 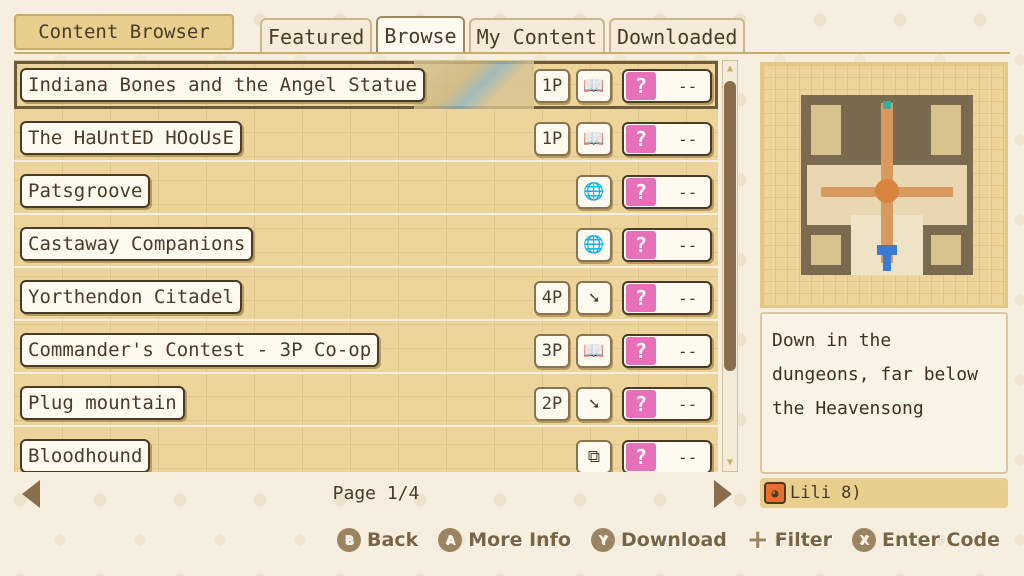 I want to click on filter-button: + Filter, so click(x=789, y=540).